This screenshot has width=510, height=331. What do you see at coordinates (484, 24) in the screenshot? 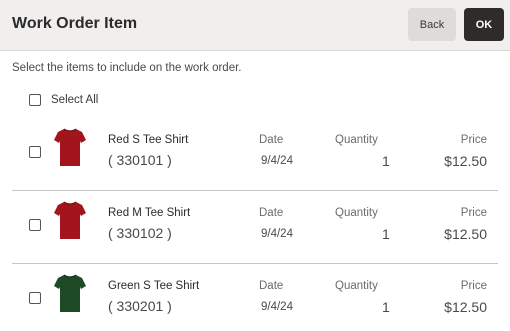
I see `ok-button: OK` at bounding box center [484, 24].